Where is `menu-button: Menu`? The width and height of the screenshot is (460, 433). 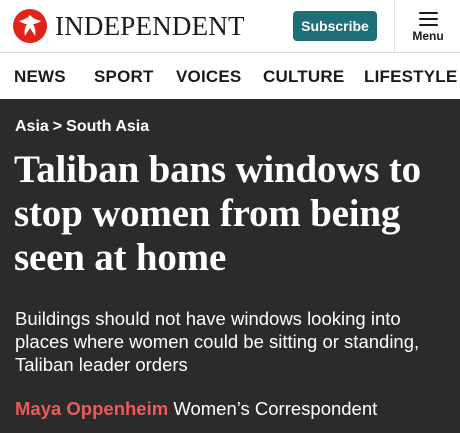 menu-button: Menu is located at coordinates (428, 27).